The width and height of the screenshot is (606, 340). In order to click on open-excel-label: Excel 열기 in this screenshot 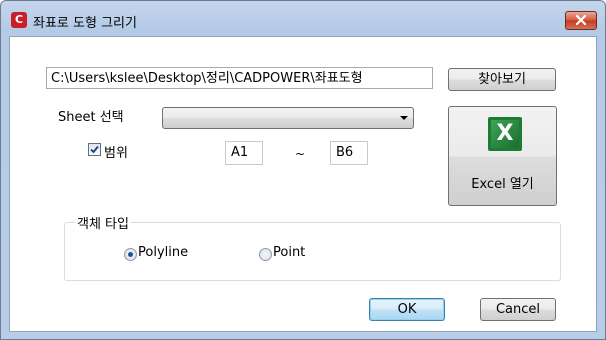, I will do `click(502, 184)`.